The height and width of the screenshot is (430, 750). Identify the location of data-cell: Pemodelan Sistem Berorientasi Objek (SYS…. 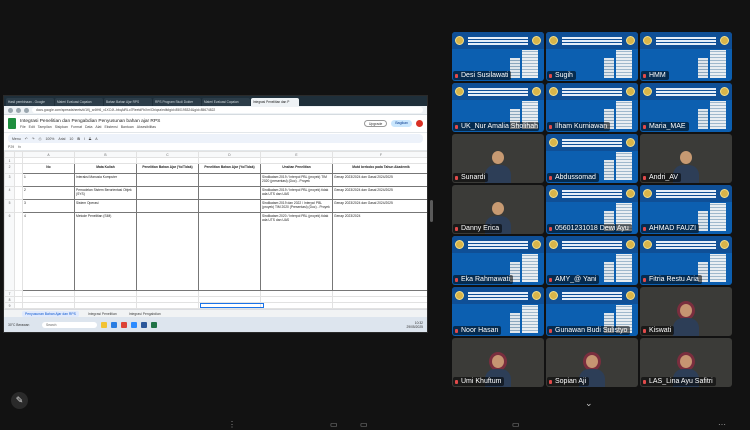
(105, 193).